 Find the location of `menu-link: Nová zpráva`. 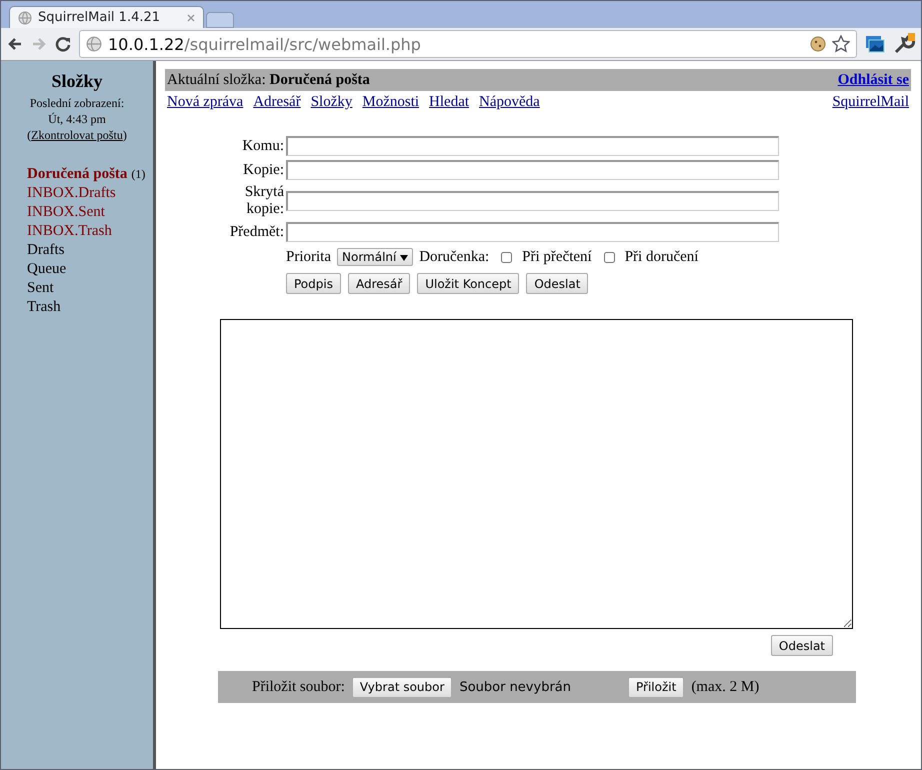

menu-link: Nová zpráva is located at coordinates (205, 102).